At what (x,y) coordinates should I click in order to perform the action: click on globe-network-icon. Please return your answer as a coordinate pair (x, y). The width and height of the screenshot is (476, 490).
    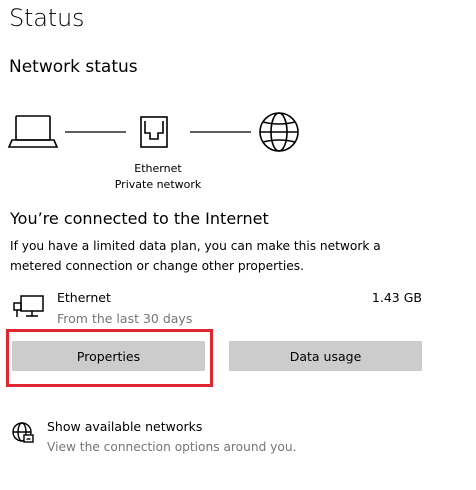
    Looking at the image, I should click on (23, 433).